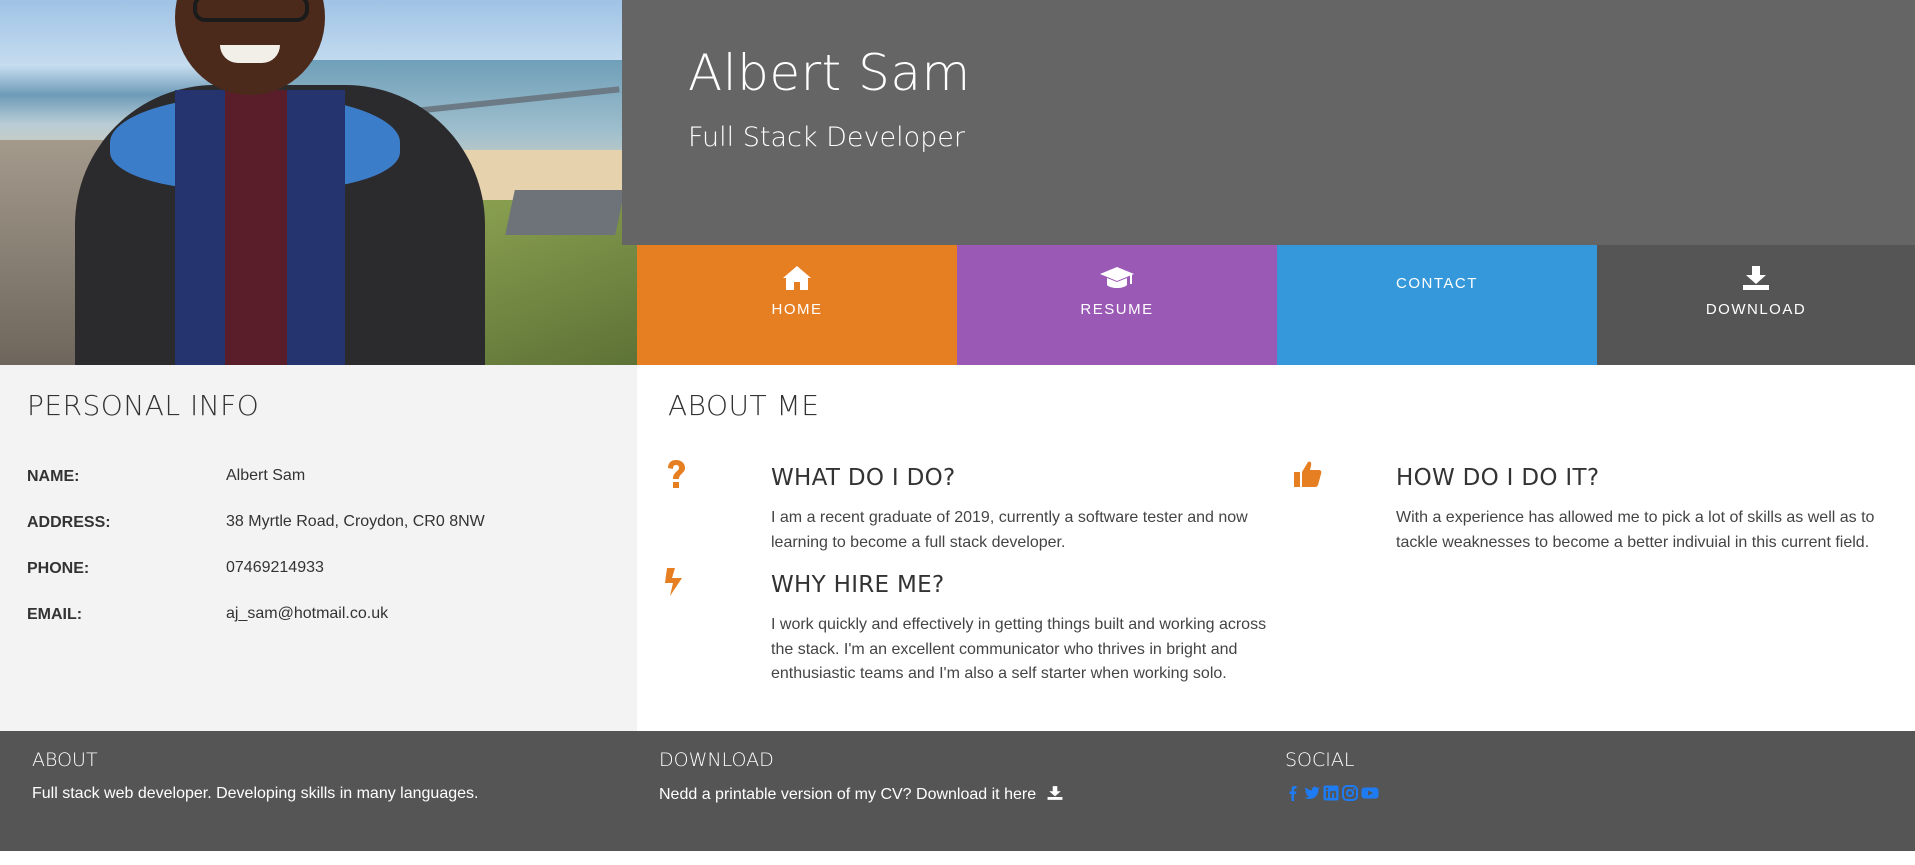  Describe the element at coordinates (318, 182) in the screenshot. I see `profile-photo` at that location.